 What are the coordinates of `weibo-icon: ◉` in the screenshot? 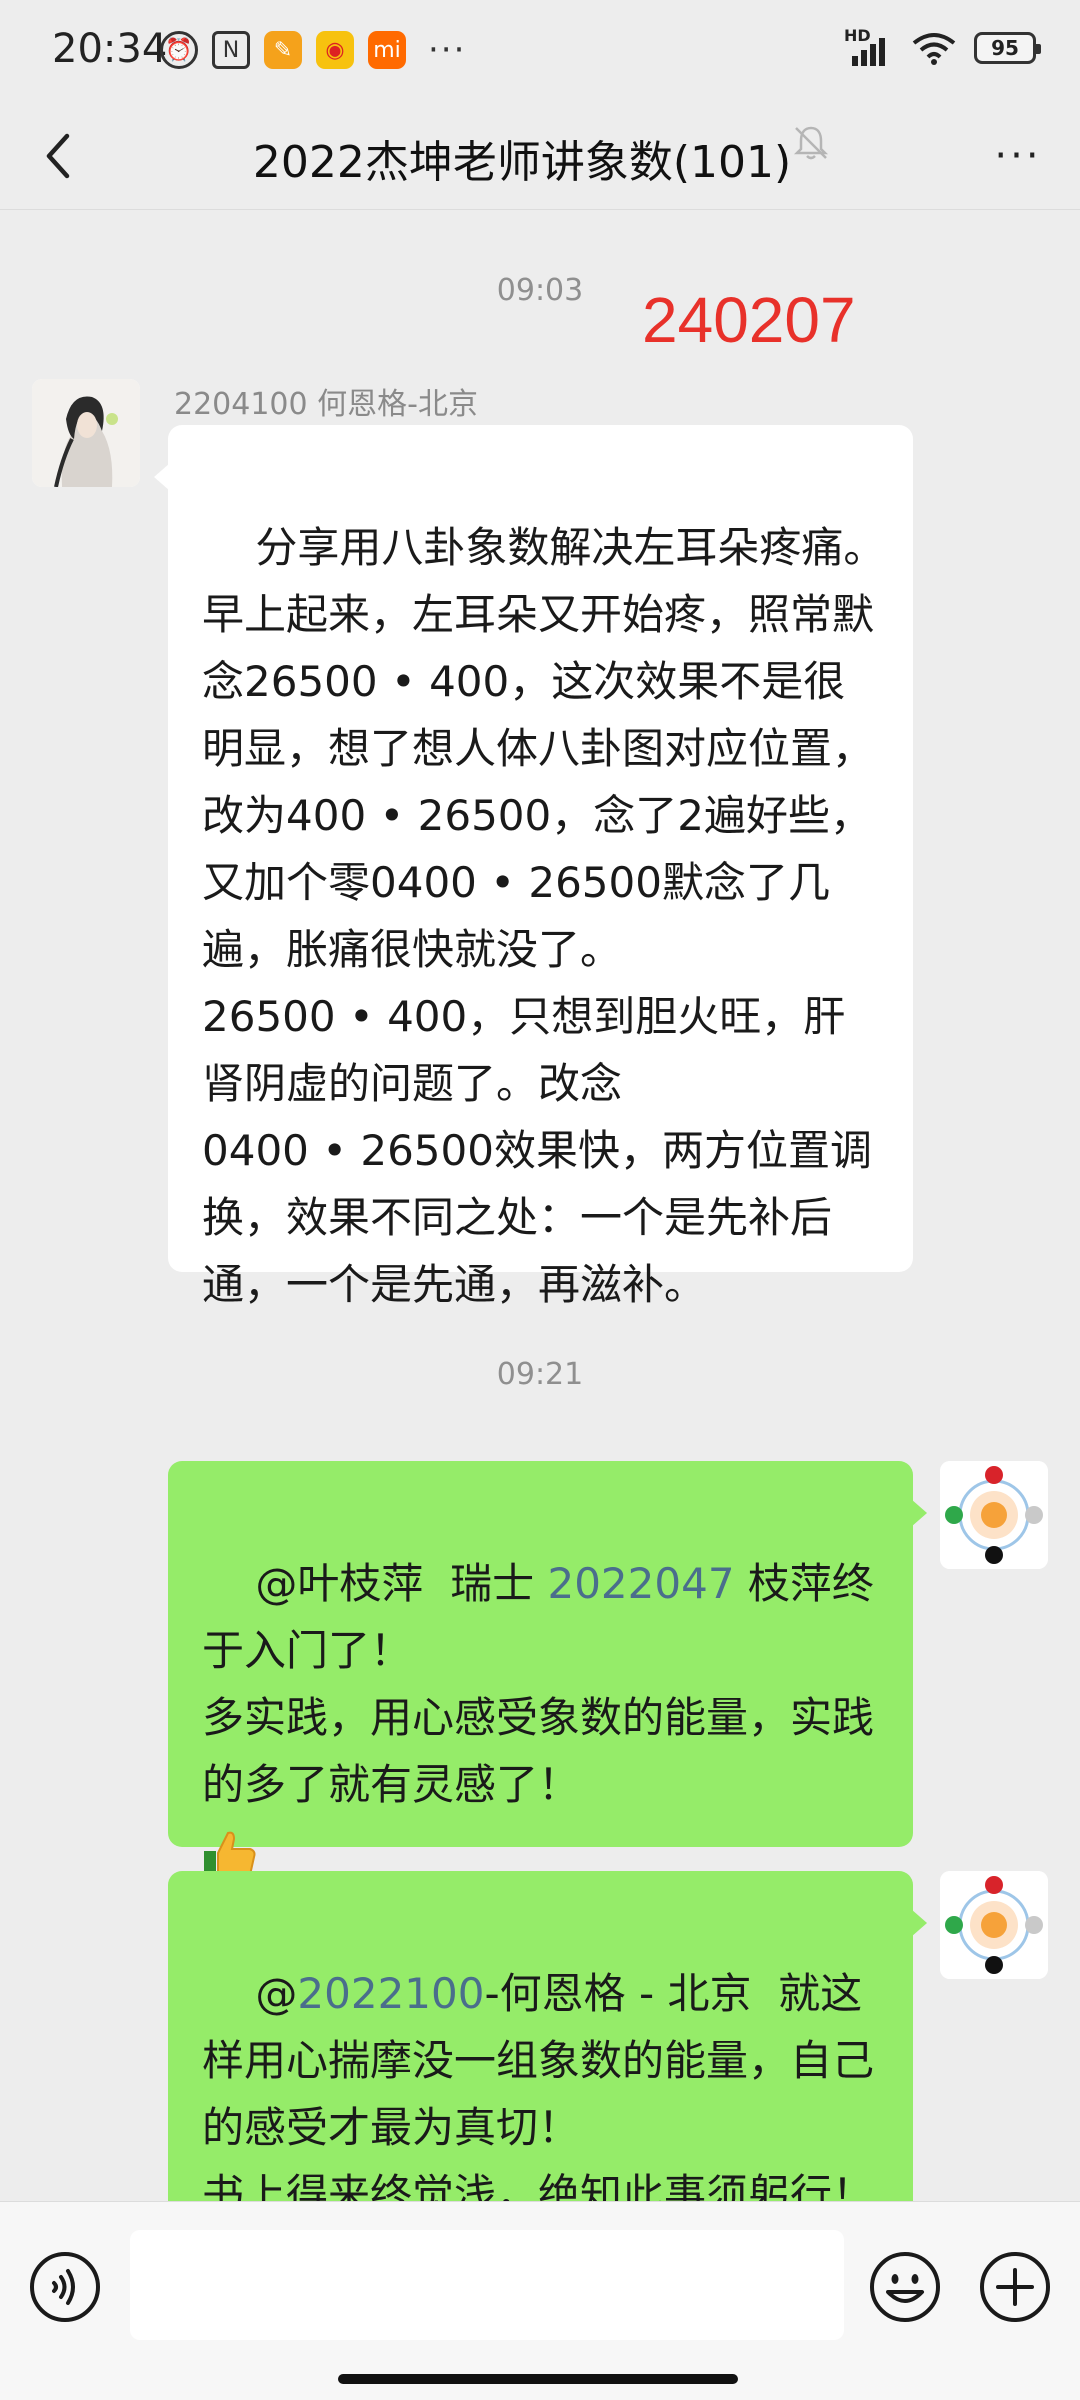 It's located at (335, 50).